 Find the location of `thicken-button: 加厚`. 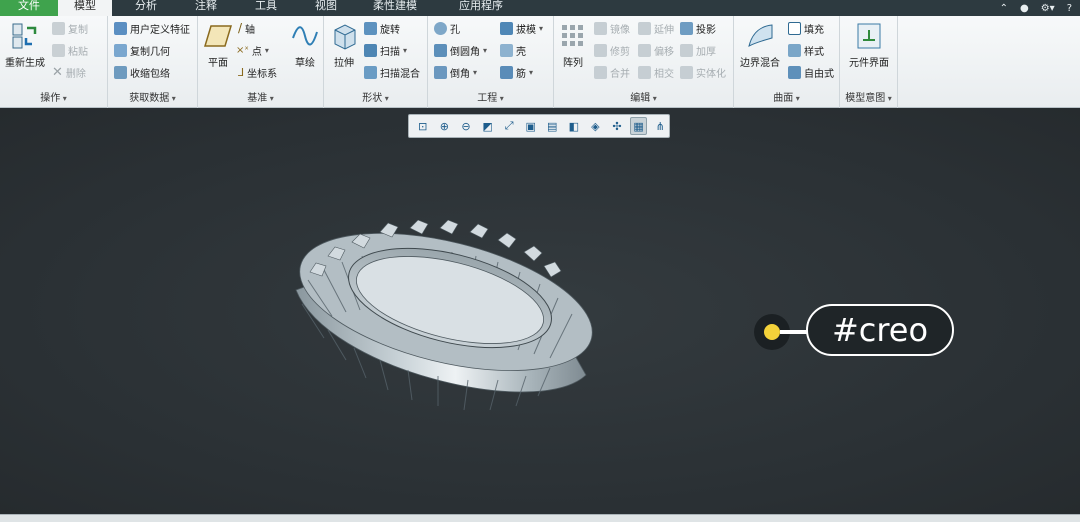

thicken-button: 加厚 is located at coordinates (698, 50).